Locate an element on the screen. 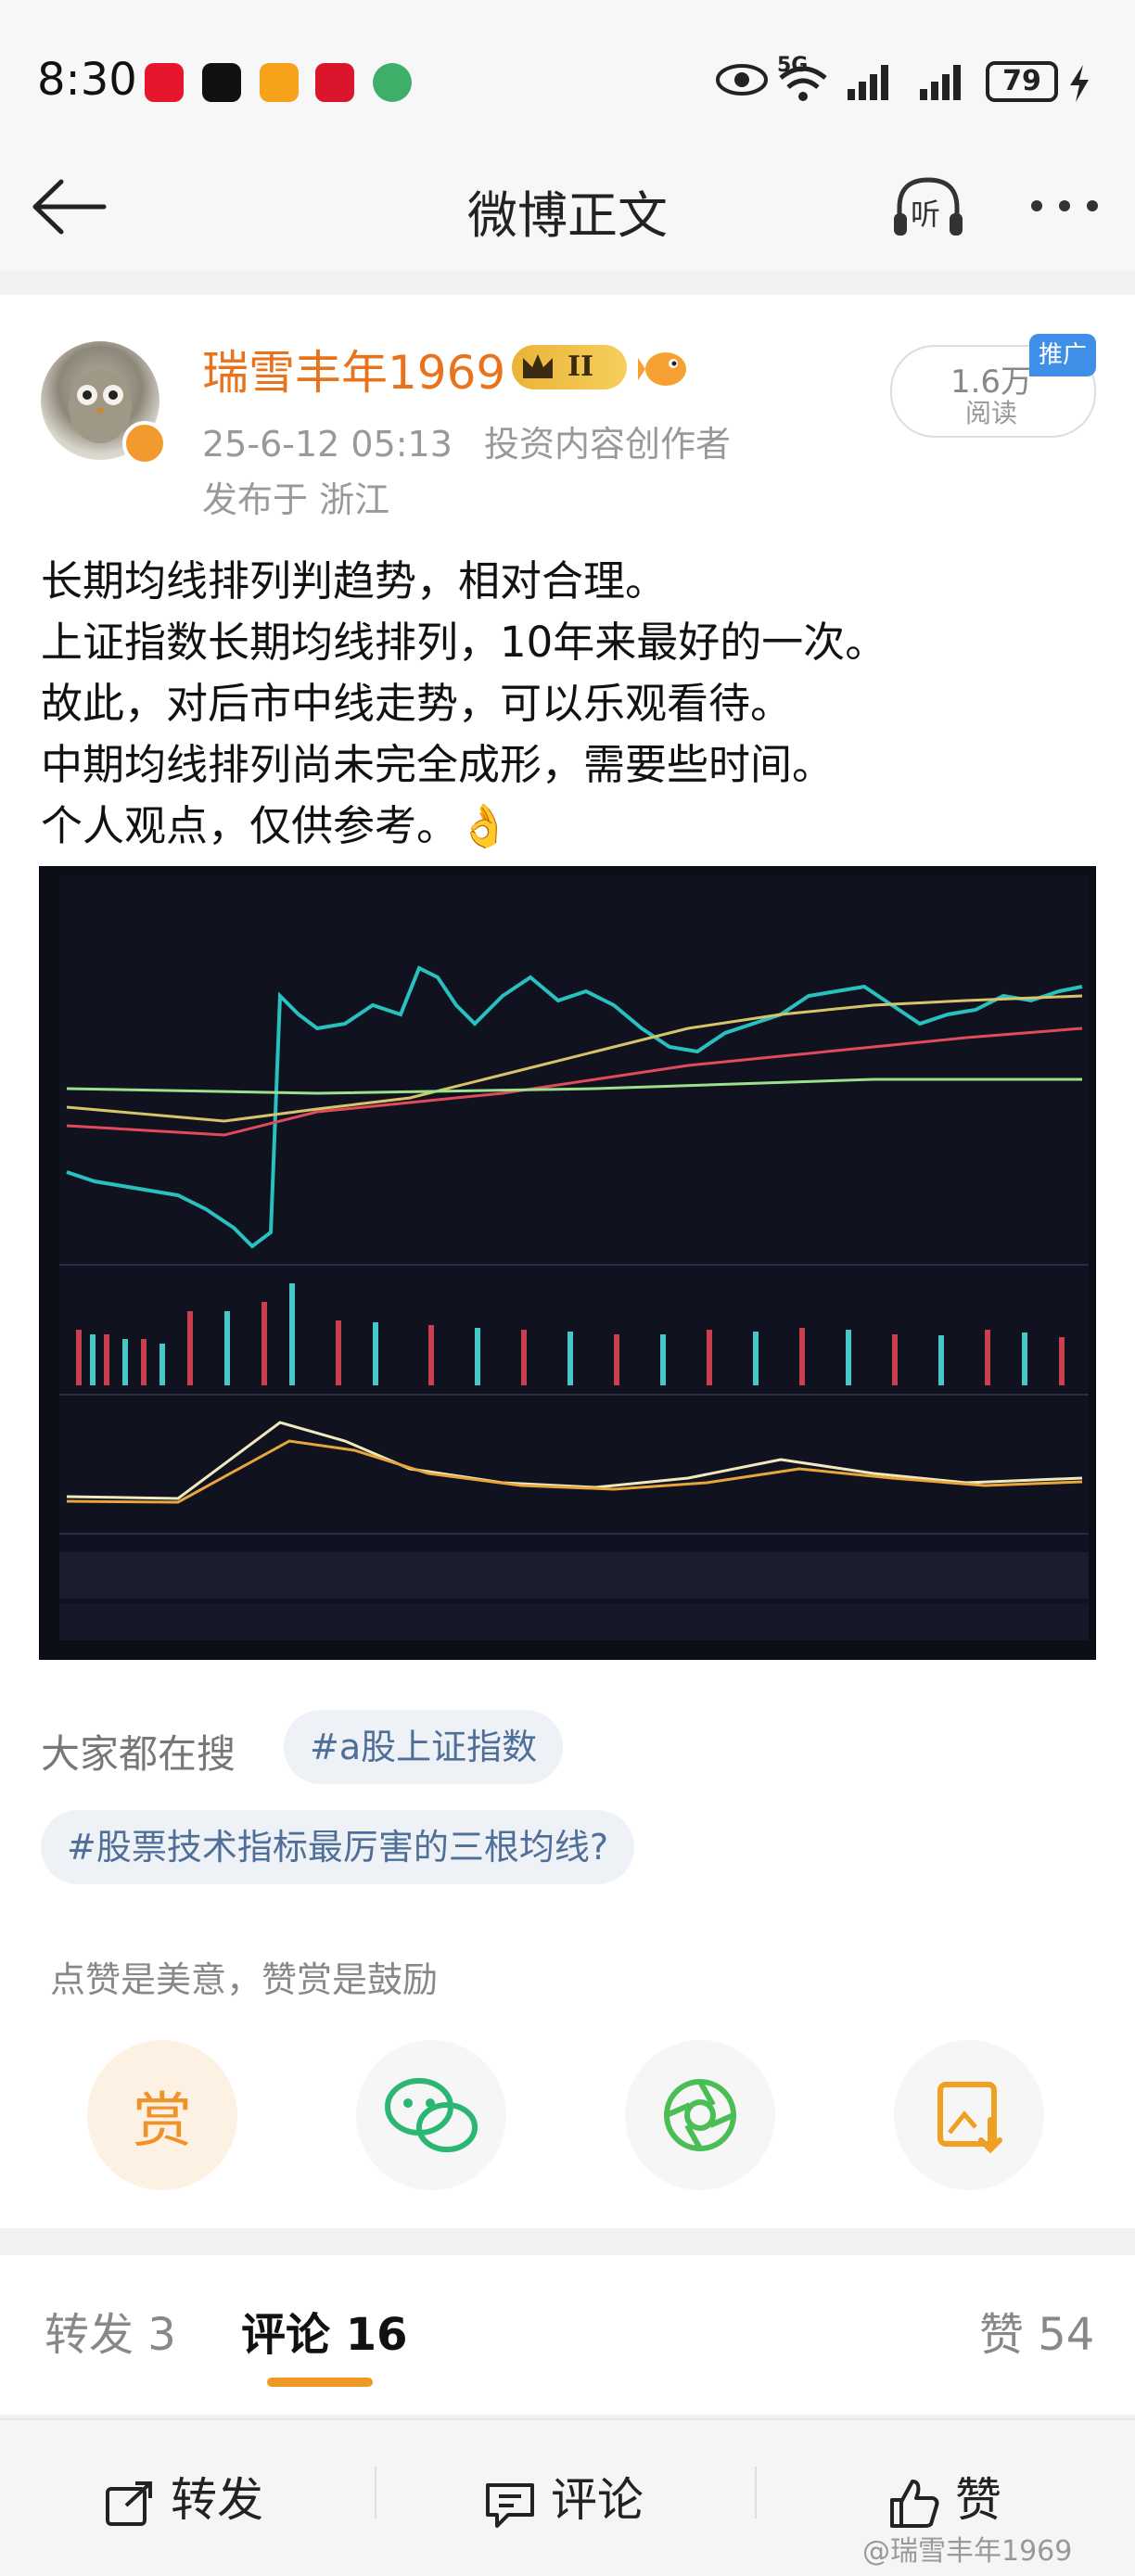 The image size is (1135, 2576). watermark: @瑞雪丰年1969 is located at coordinates (968, 2552).